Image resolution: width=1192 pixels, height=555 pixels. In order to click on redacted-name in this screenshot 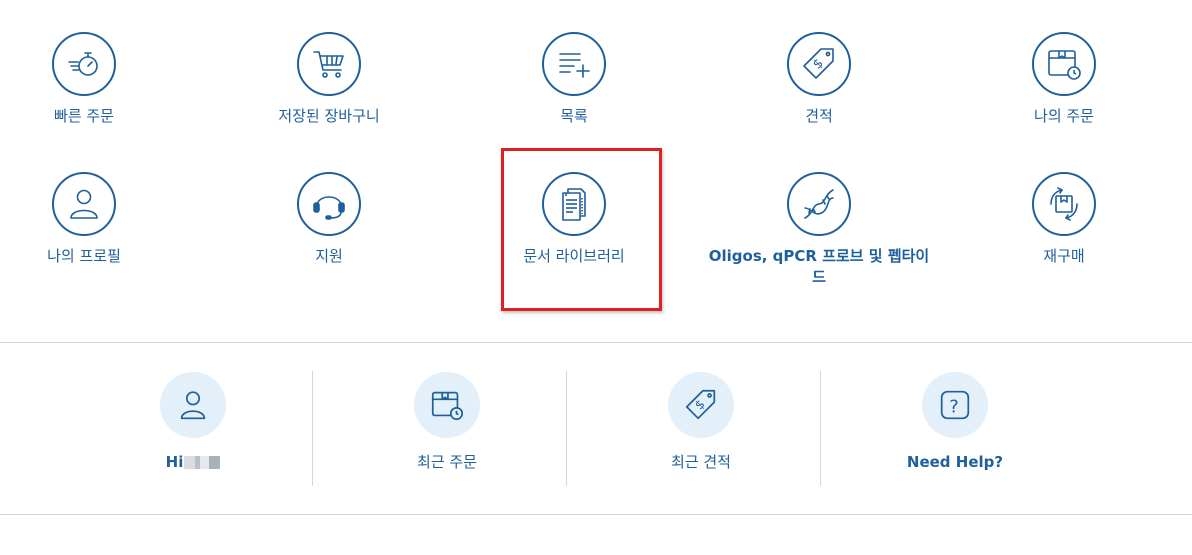, I will do `click(202, 462)`.